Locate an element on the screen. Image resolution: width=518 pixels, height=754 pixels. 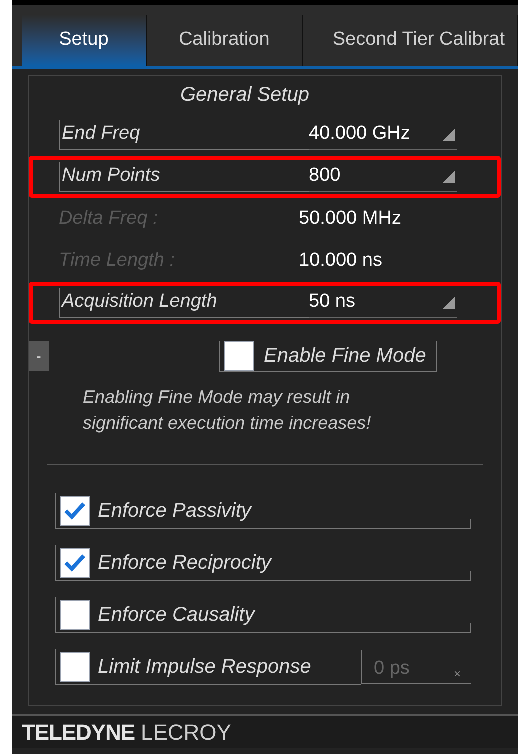
field-label: End Freq is located at coordinates (184, 135).